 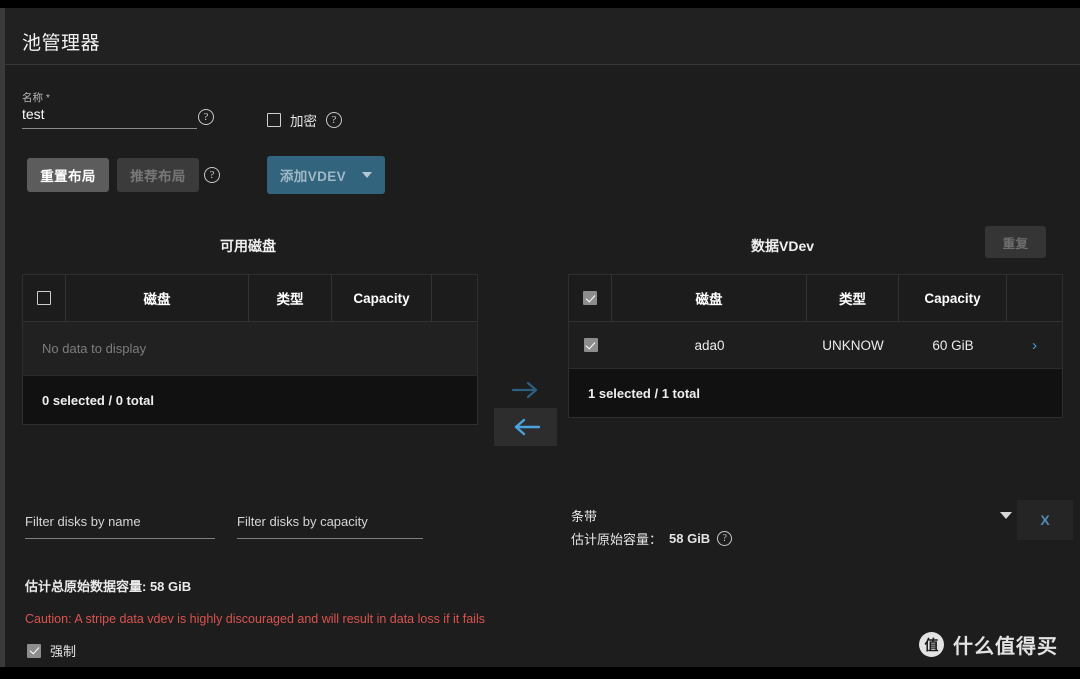 I want to click on watermark: 值 什么值得买, so click(x=988, y=644).